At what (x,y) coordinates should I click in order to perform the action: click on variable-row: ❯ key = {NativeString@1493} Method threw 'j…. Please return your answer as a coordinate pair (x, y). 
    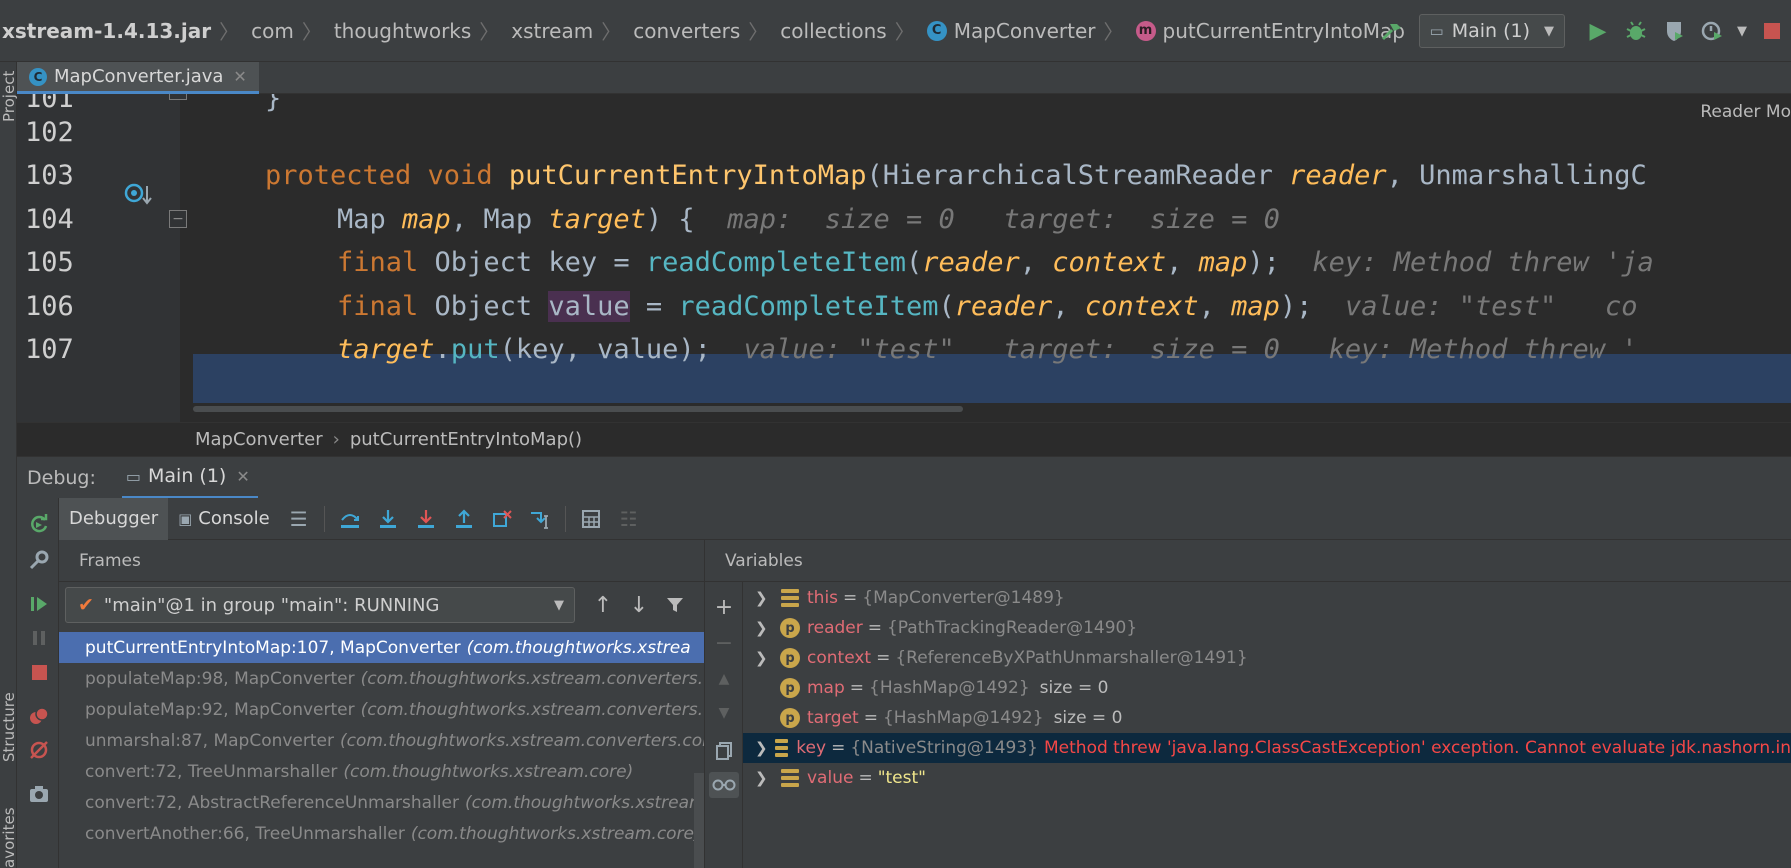
    Looking at the image, I should click on (1267, 748).